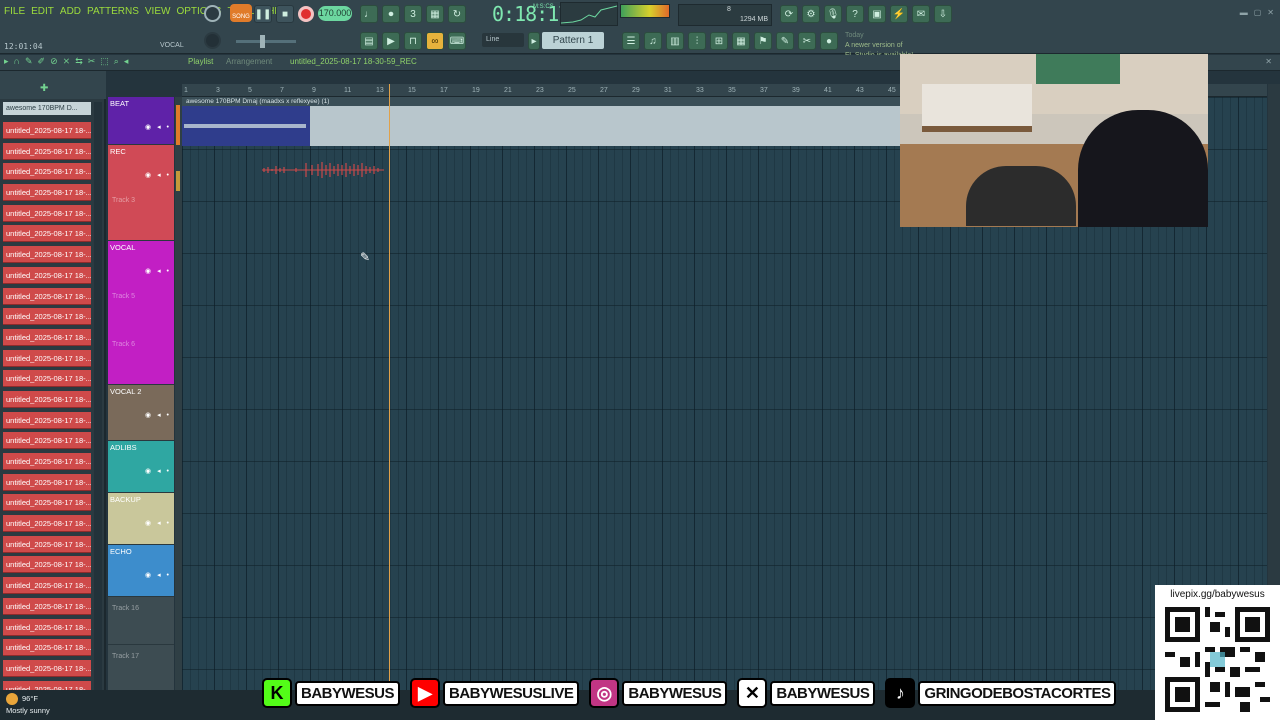  What do you see at coordinates (653, 41) in the screenshot?
I see `piano-roll-icon: ♫` at bounding box center [653, 41].